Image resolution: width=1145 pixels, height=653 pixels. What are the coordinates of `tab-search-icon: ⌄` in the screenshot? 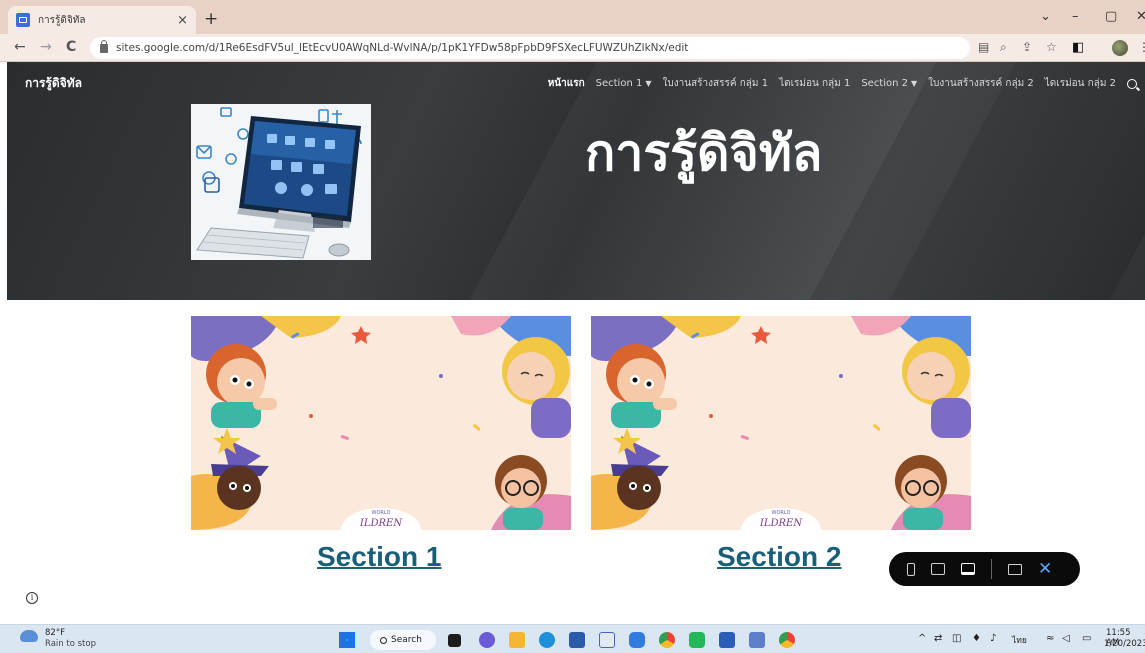 It's located at (1045, 16).